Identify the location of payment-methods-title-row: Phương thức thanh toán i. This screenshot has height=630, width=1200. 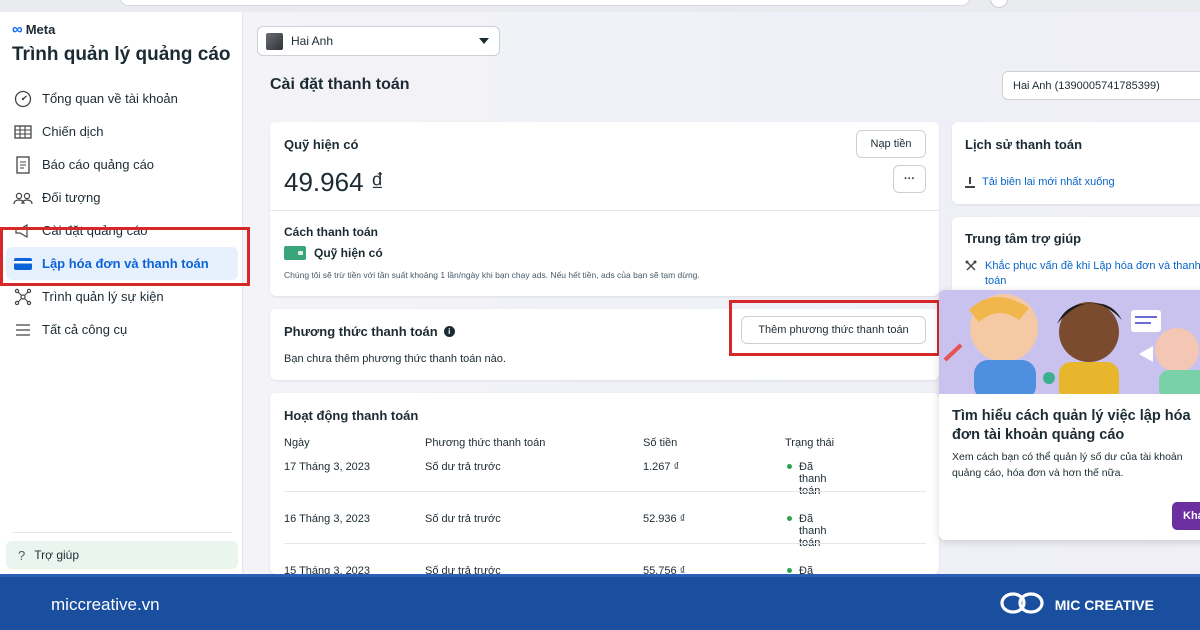
(369, 331).